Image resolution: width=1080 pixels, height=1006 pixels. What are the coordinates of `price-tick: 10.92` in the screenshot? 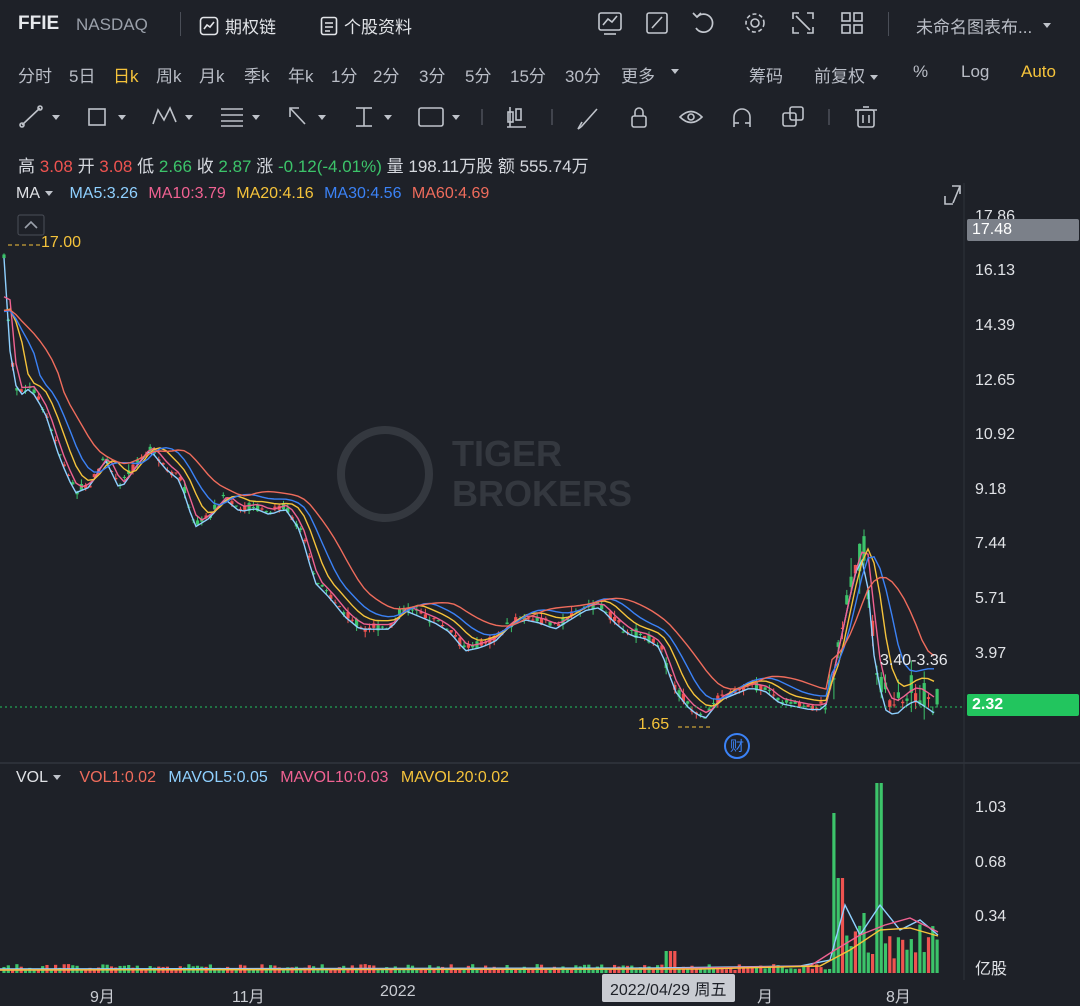 It's located at (995, 434).